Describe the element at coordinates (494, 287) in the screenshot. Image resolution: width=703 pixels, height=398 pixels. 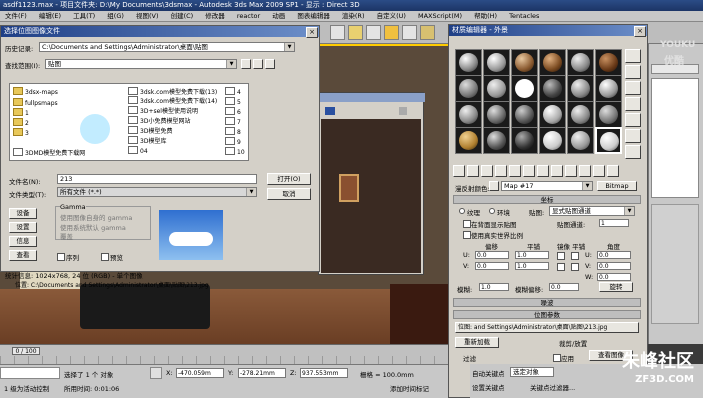
I see `blur-spinner: 1.0` at that location.